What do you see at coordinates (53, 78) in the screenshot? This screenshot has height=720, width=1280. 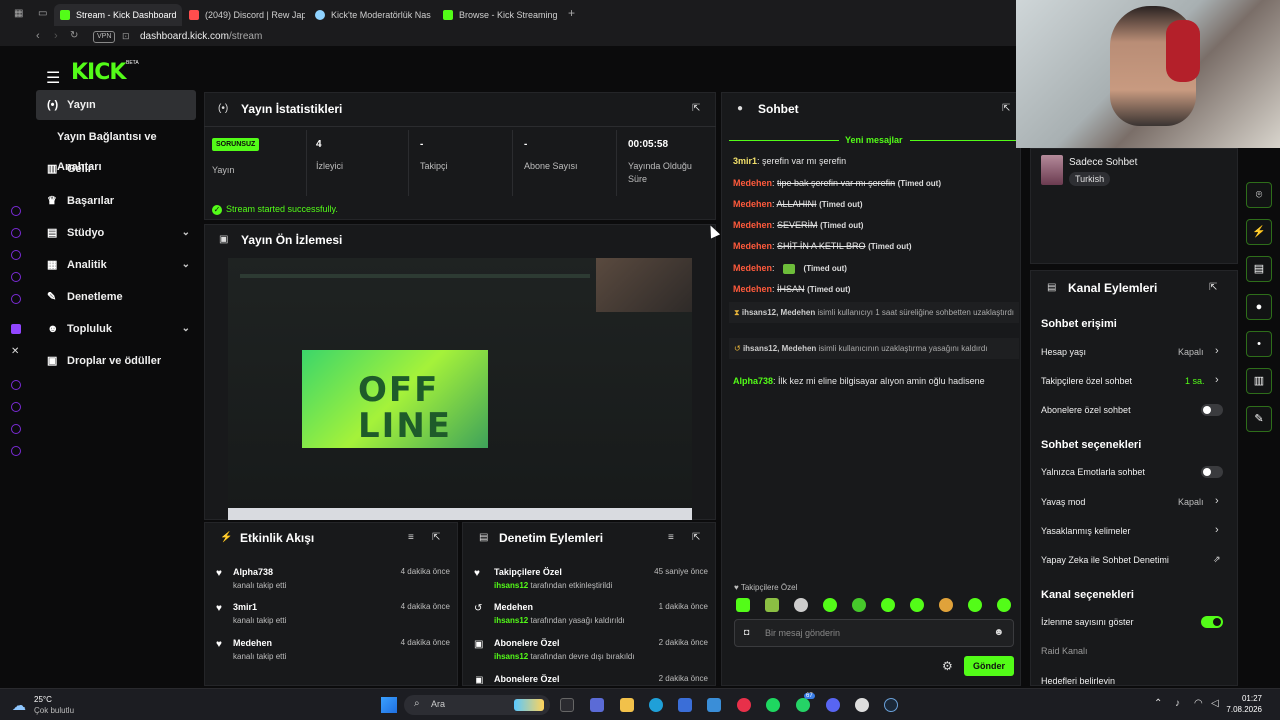 I see `hamburger-menu-icon: ☰` at bounding box center [53, 78].